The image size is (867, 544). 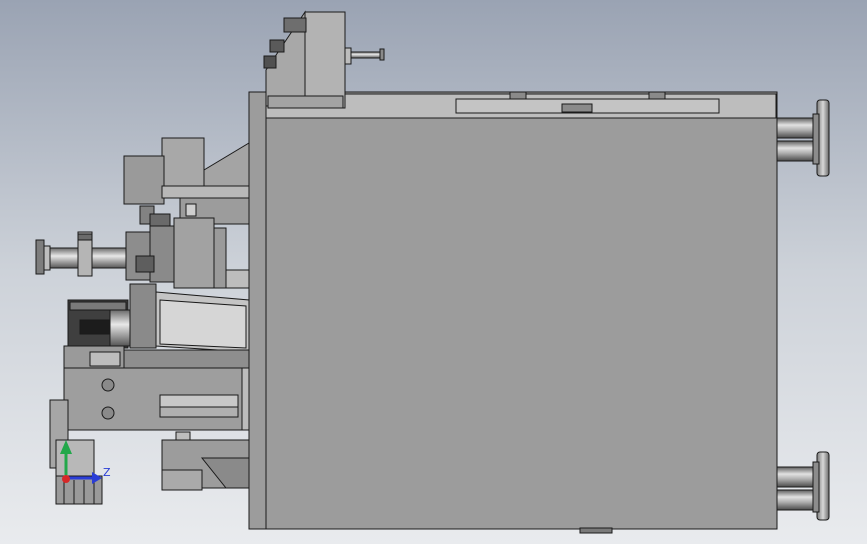 What do you see at coordinates (577, 108) in the screenshot?
I see `top-slot-tab` at bounding box center [577, 108].